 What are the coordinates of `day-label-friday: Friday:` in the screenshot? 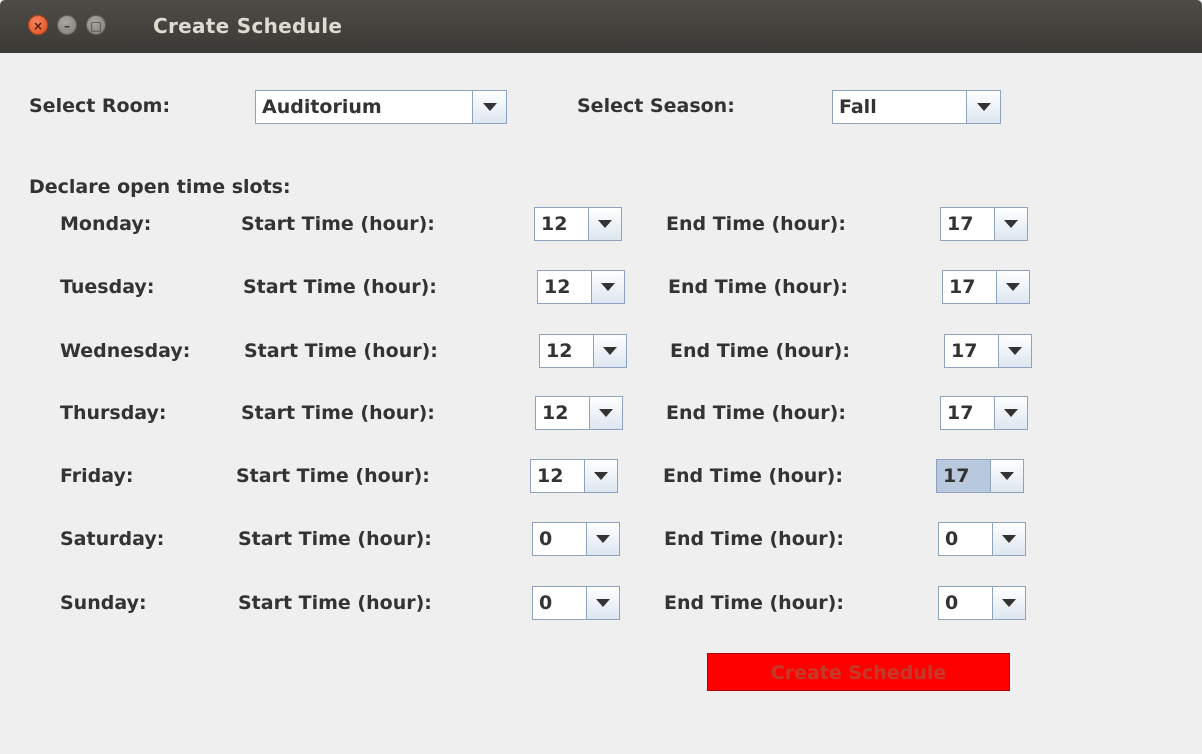 It's located at (97, 476).